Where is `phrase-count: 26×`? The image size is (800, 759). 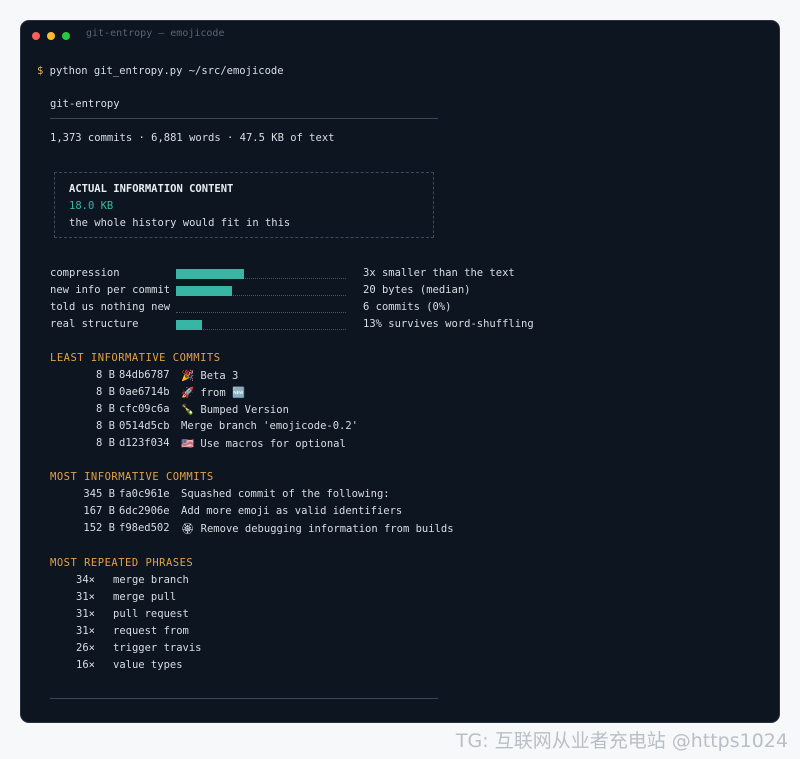 phrase-count: 26× is located at coordinates (85, 648).